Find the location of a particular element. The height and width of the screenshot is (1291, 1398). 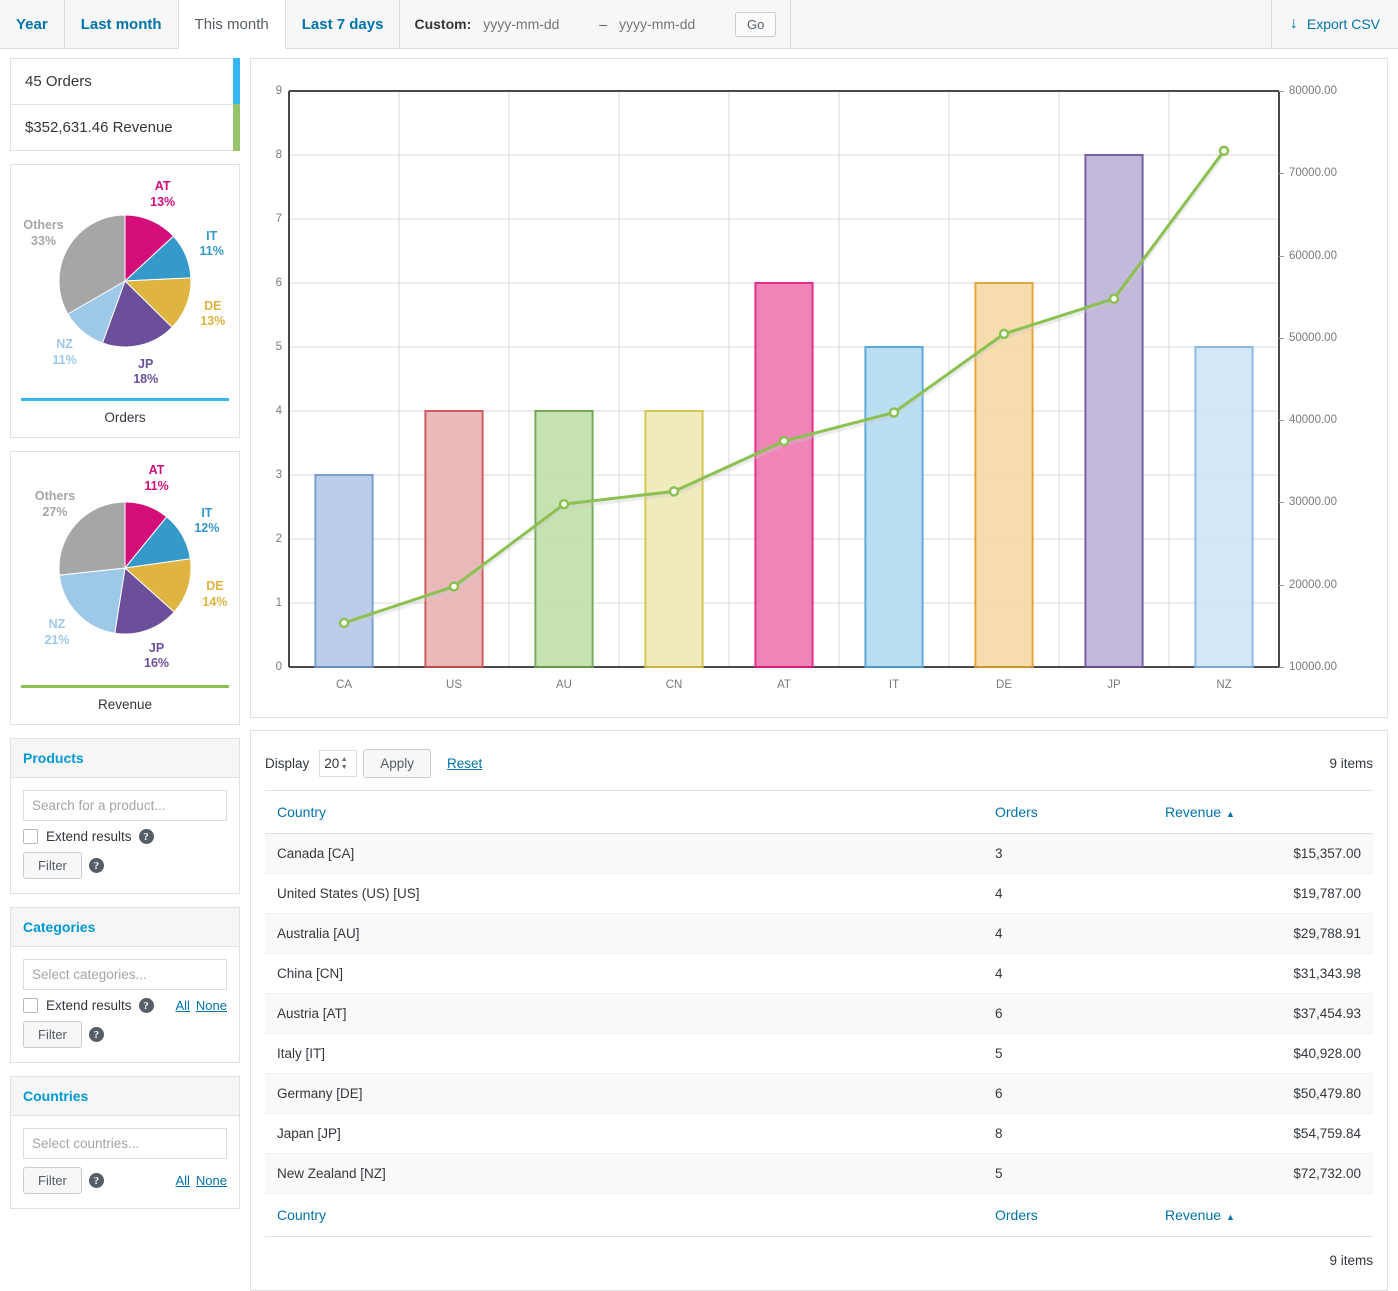

col-orders: Orders is located at coordinates (1068, 812).